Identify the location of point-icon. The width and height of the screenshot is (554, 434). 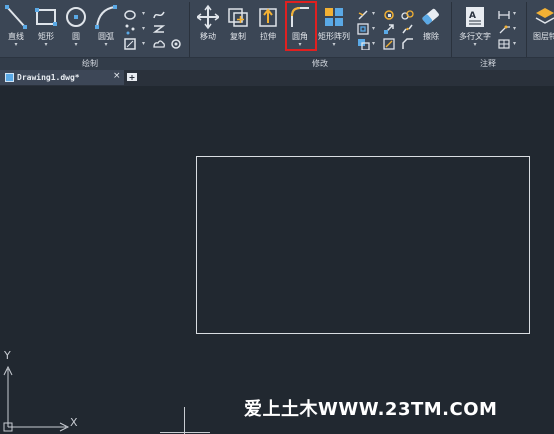
(131, 29).